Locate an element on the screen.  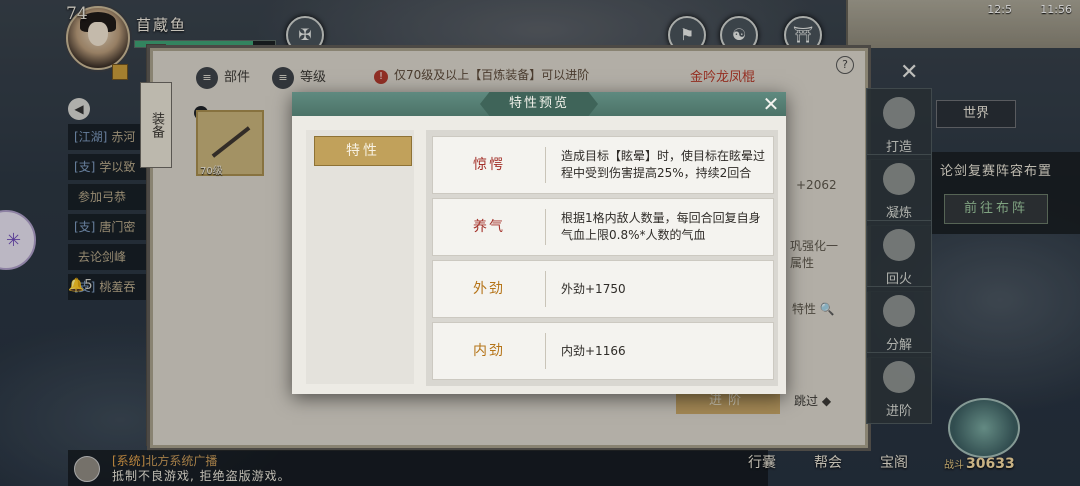
modal-title-plate: 特性预览 is located at coordinates (539, 104).